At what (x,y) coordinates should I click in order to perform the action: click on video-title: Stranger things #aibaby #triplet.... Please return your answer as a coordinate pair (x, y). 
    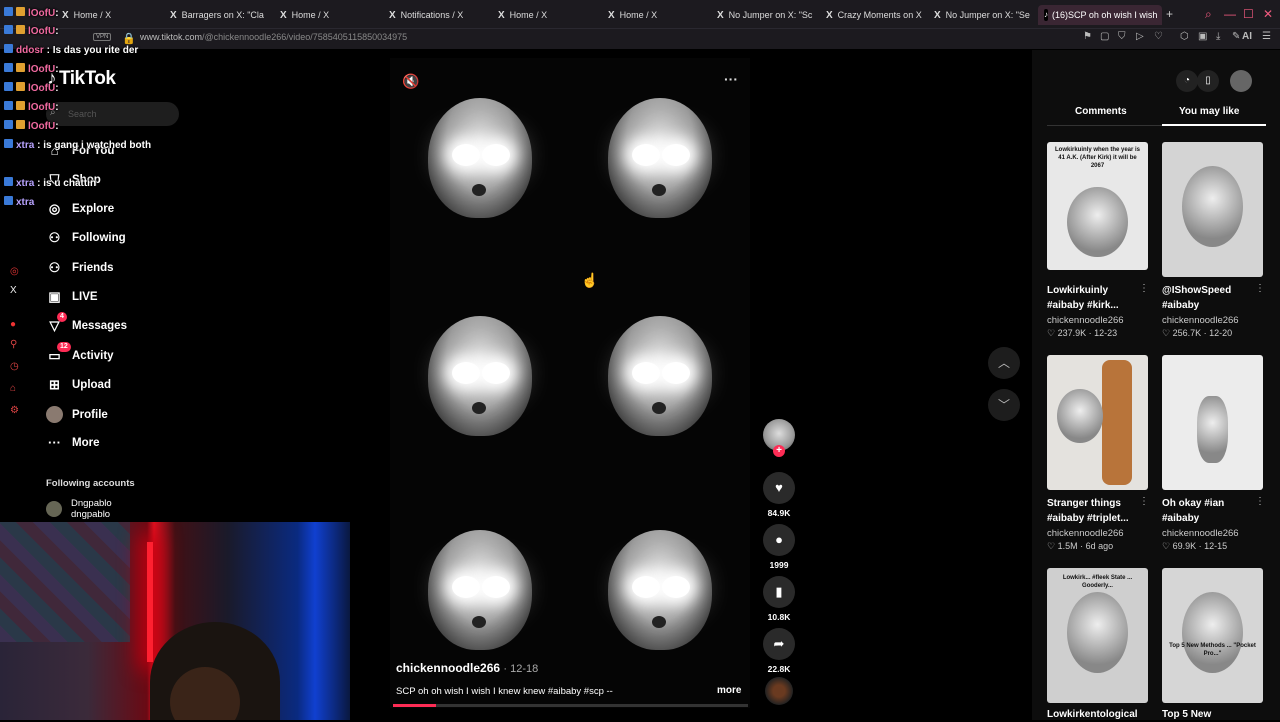
    Looking at the image, I should click on (1094, 511).